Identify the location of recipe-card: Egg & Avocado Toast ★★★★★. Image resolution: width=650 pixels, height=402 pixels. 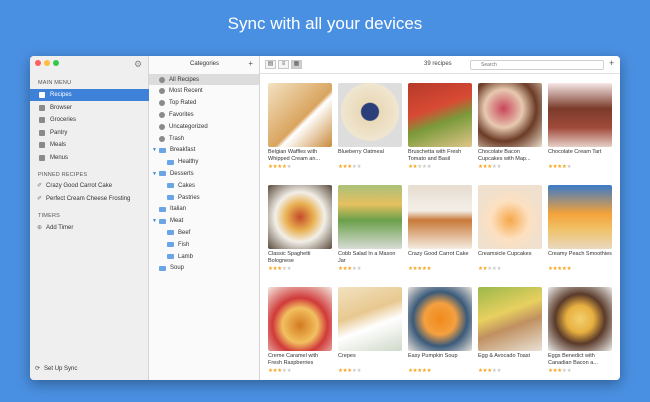
(510, 330).